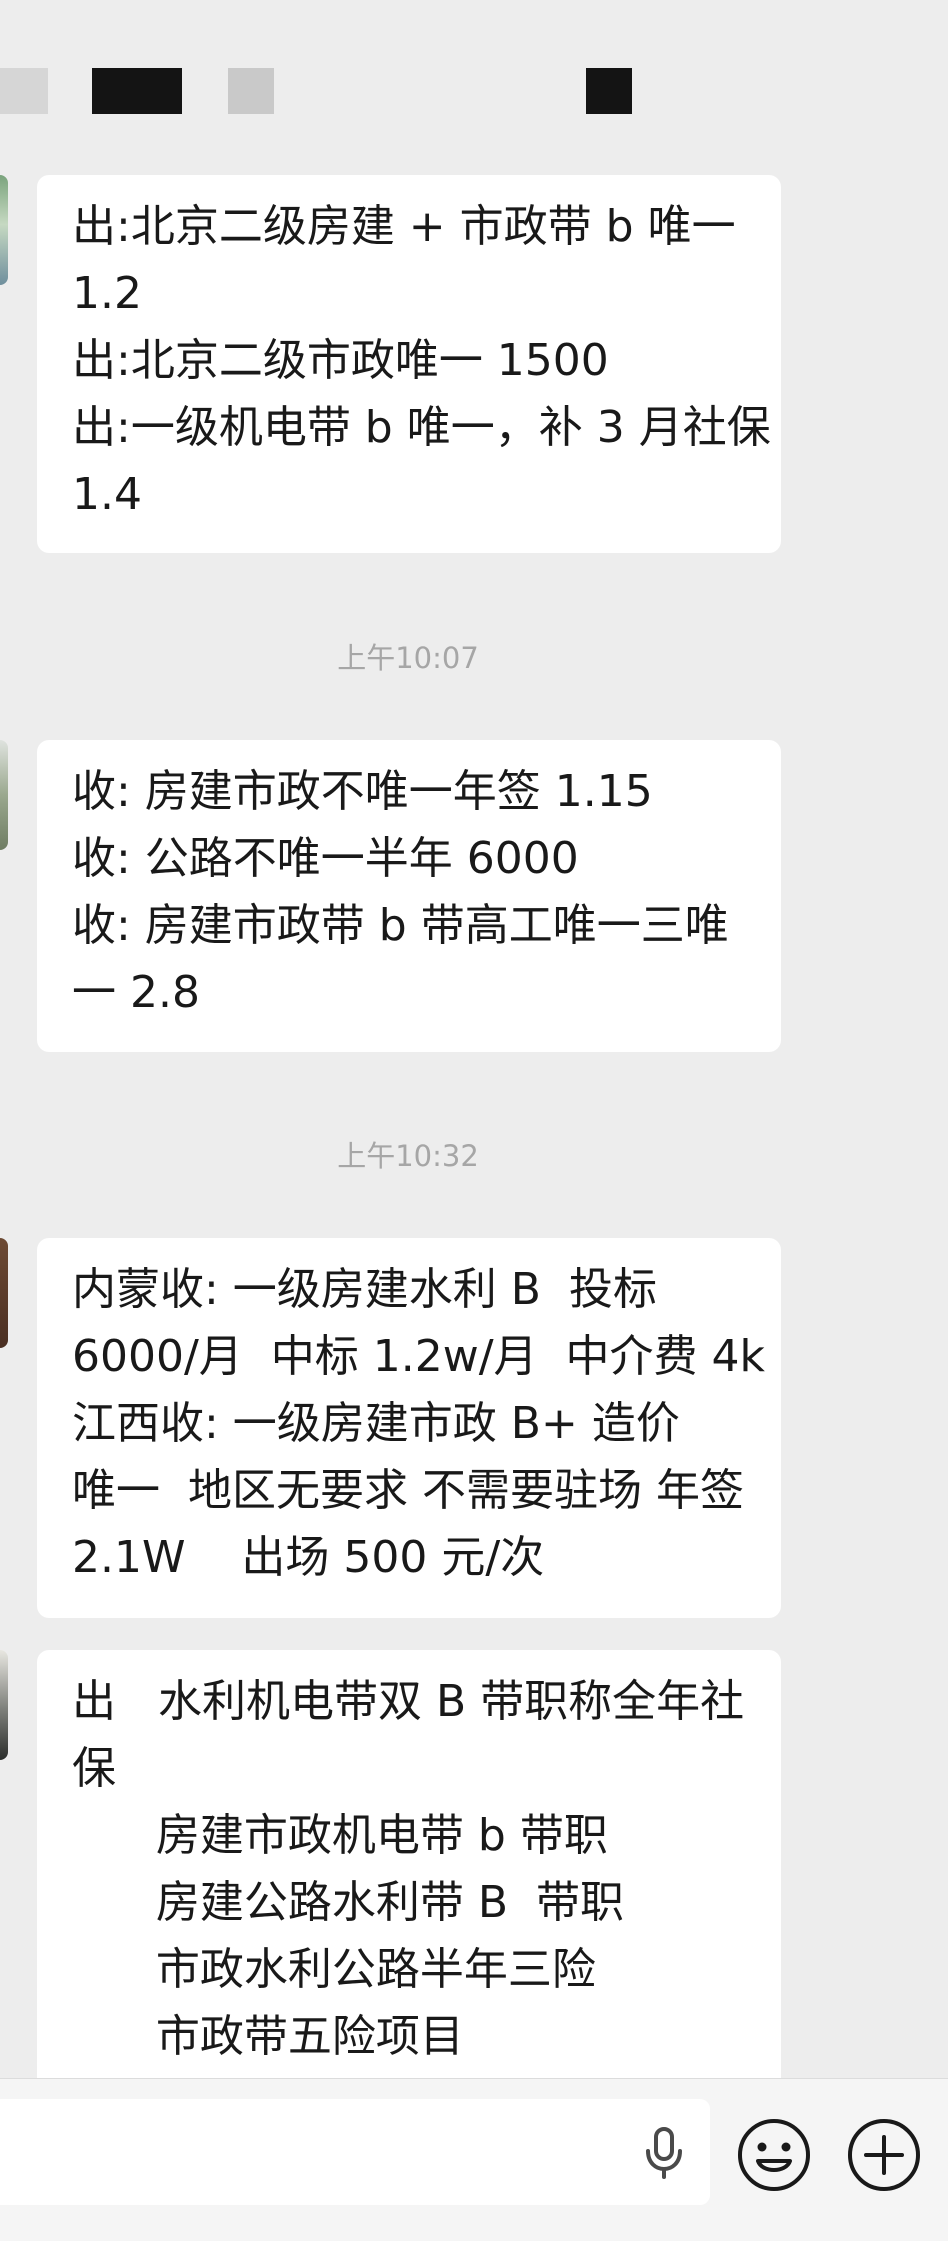  I want to click on message-line: 出:北京二级房建 + 市政带 b 唯一, so click(404, 226).